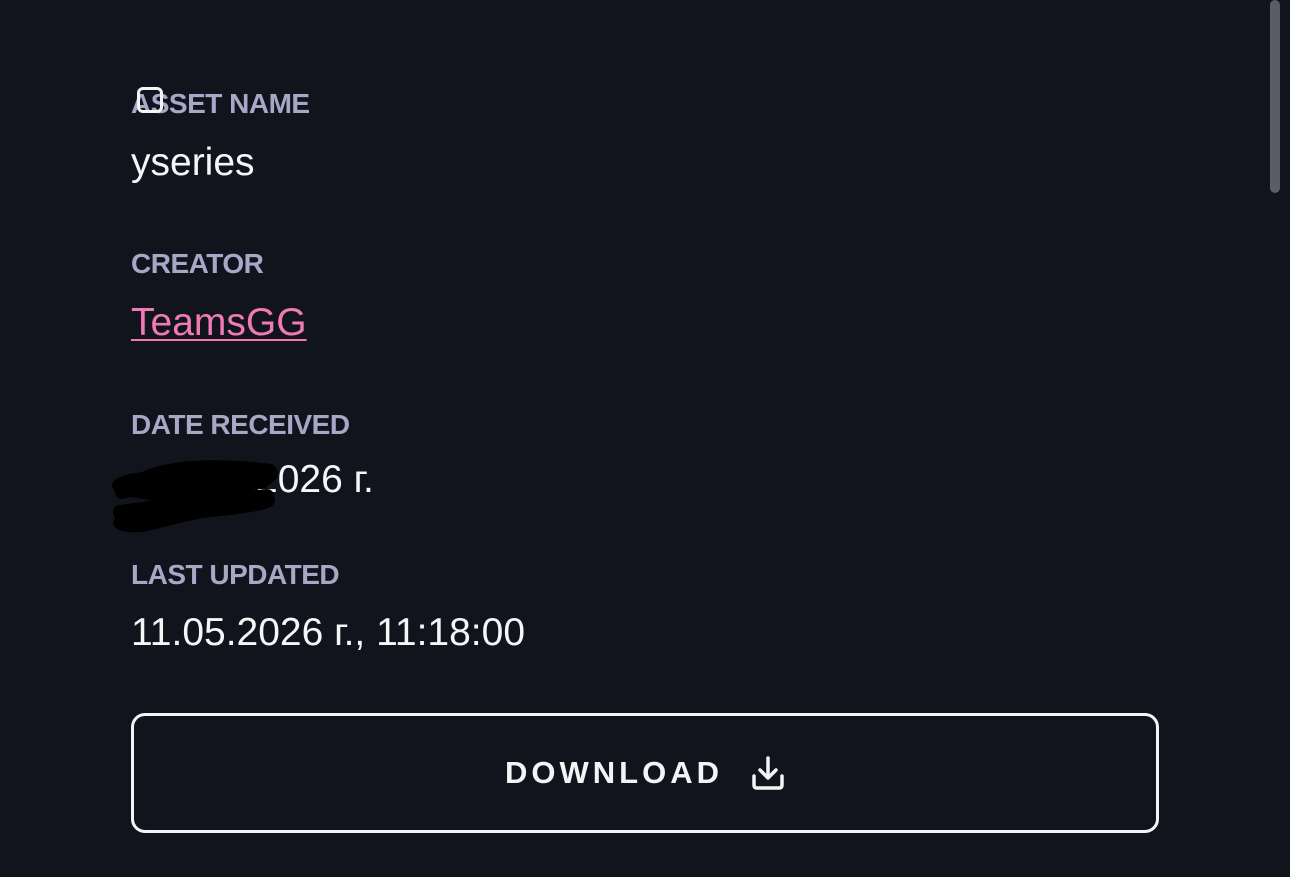 The height and width of the screenshot is (877, 1290). What do you see at coordinates (150, 100) in the screenshot?
I see `select-checkbox` at bounding box center [150, 100].